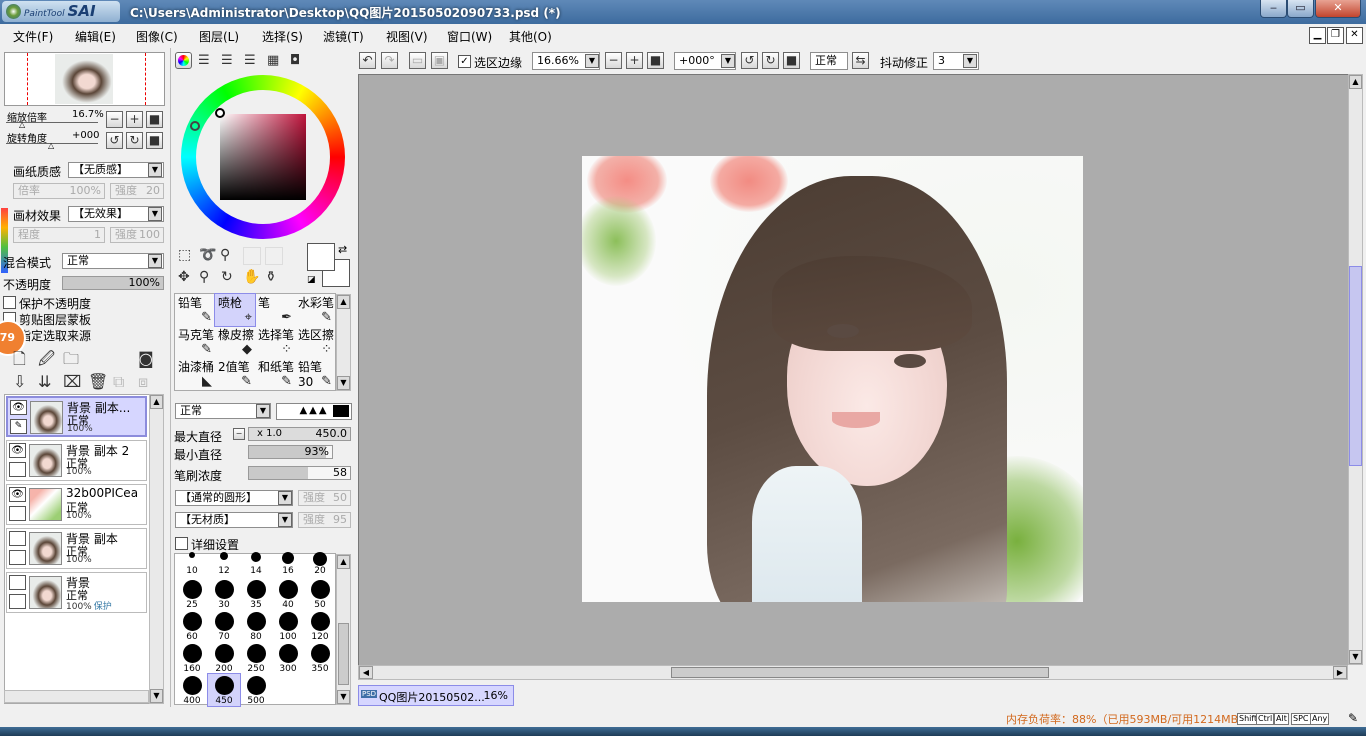  Describe the element at coordinates (275, 374) in the screenshot. I see `tool-10: 和纸笔 ✎` at that location.